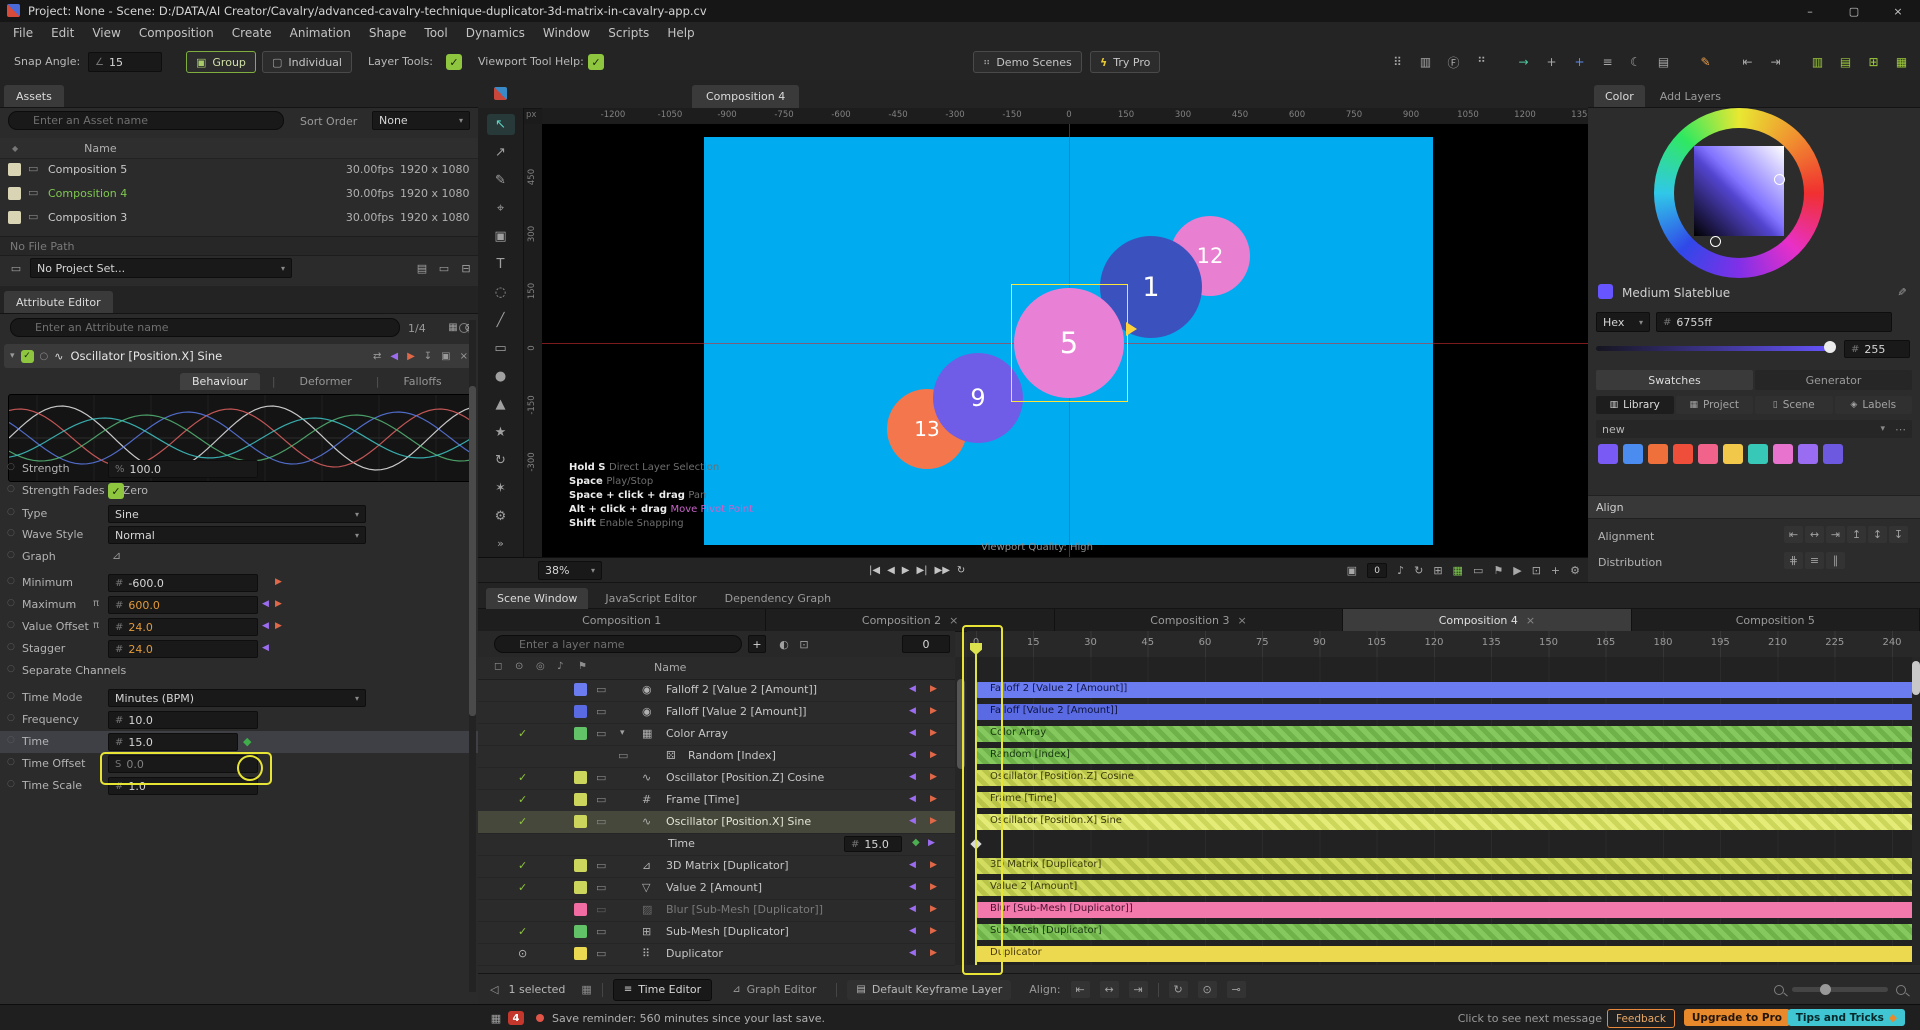 This screenshot has height=1030, width=1920. What do you see at coordinates (388, 33) in the screenshot?
I see `menu-shape: Shape` at bounding box center [388, 33].